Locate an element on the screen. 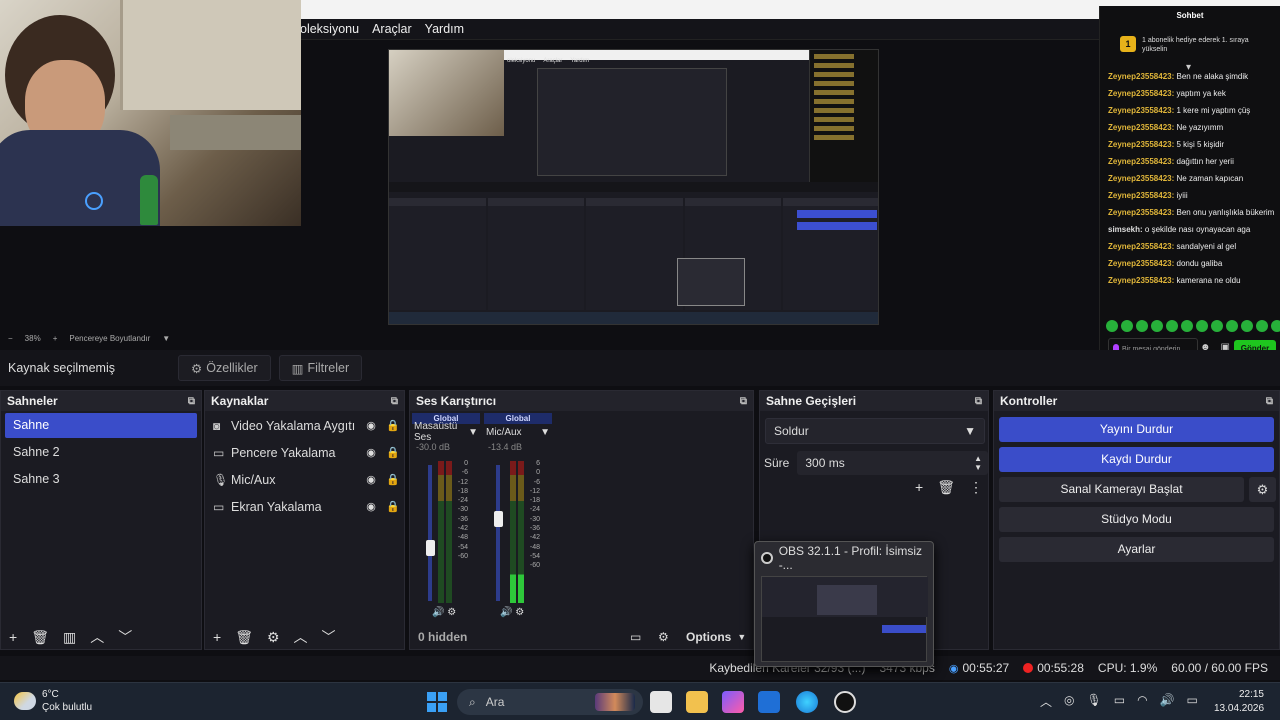  source-item: ▭ Ekran Yakalama ◉ 🔒 is located at coordinates (304, 506).